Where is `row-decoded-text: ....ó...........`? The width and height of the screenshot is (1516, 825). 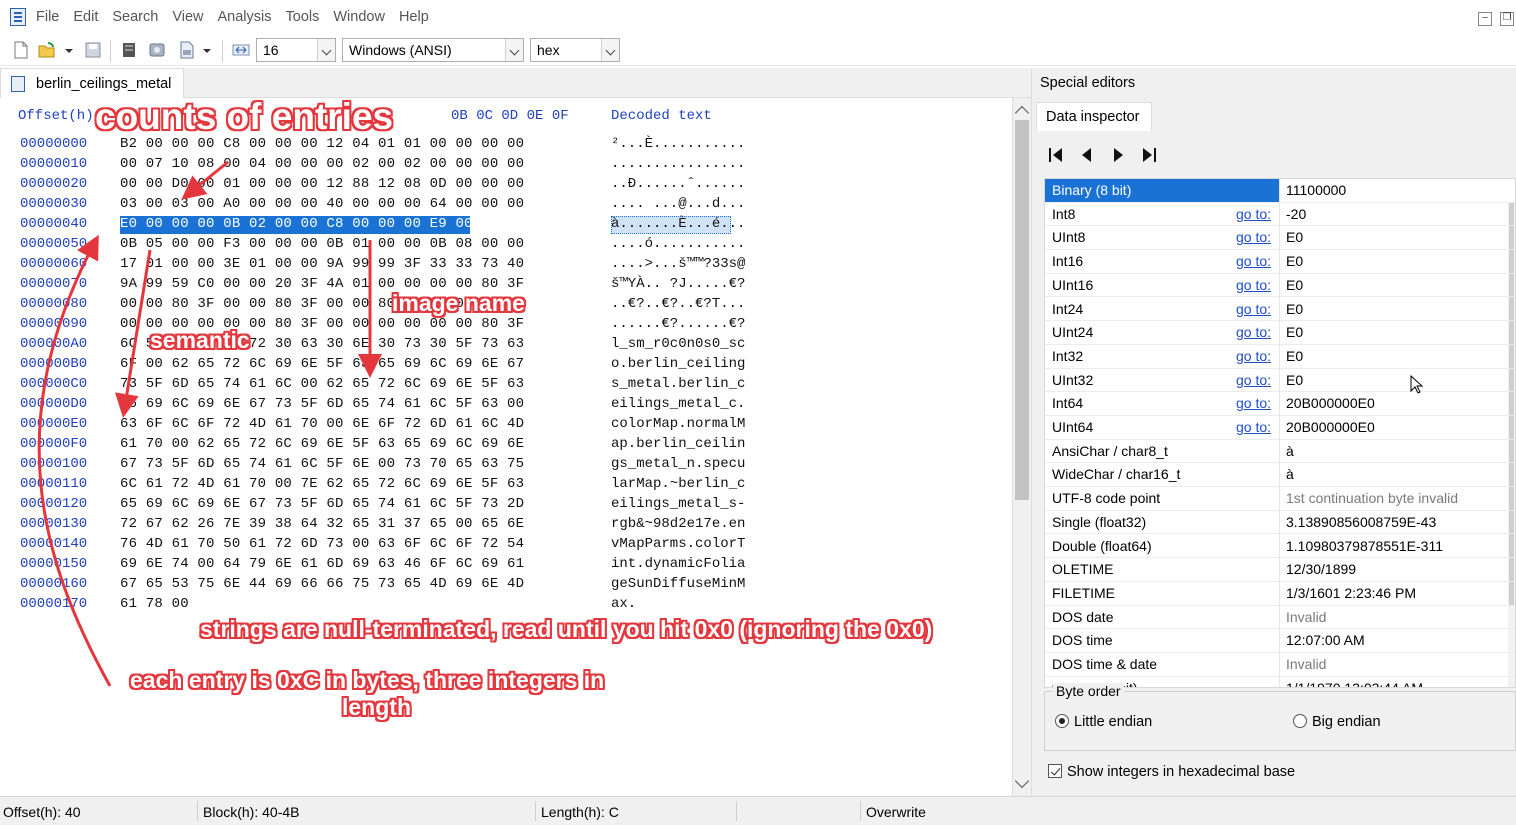
row-decoded-text: ....ó........... is located at coordinates (678, 244).